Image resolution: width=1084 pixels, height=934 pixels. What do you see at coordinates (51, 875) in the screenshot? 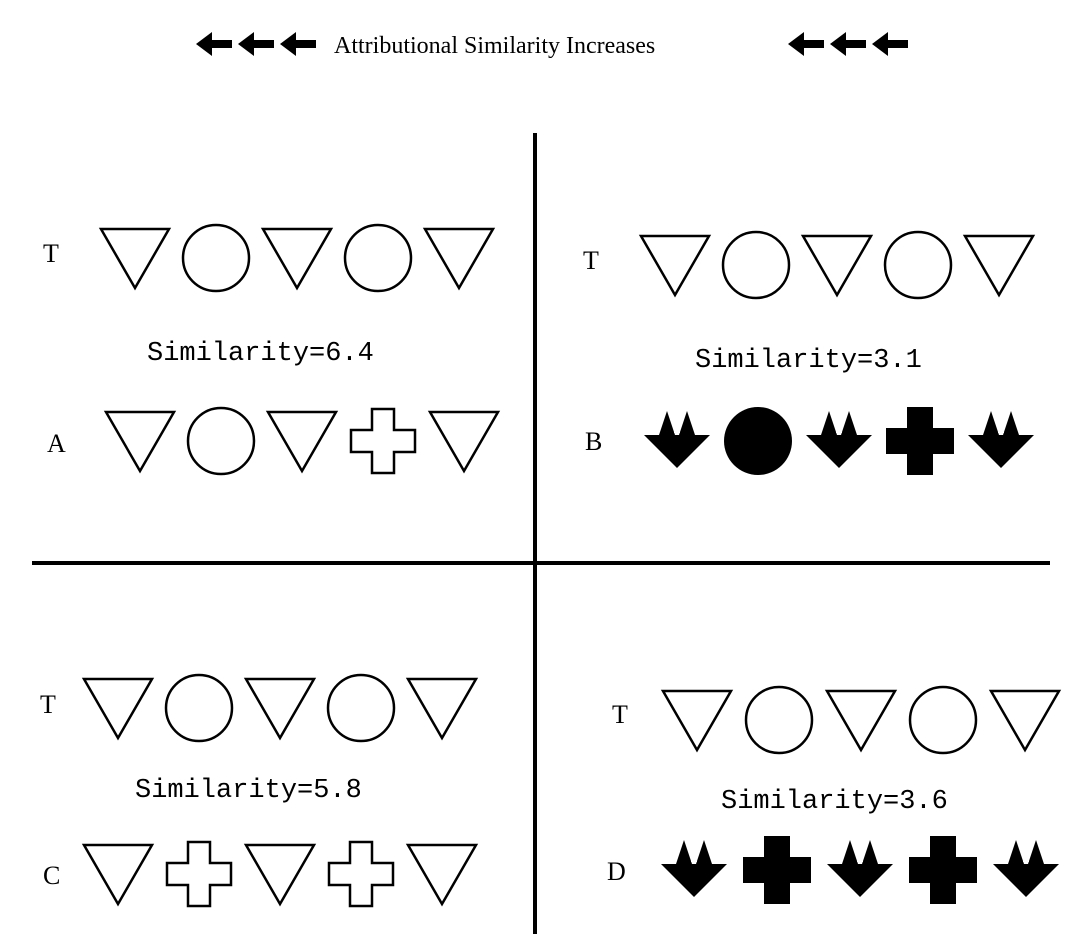
I see `compare-label: C` at bounding box center [51, 875].